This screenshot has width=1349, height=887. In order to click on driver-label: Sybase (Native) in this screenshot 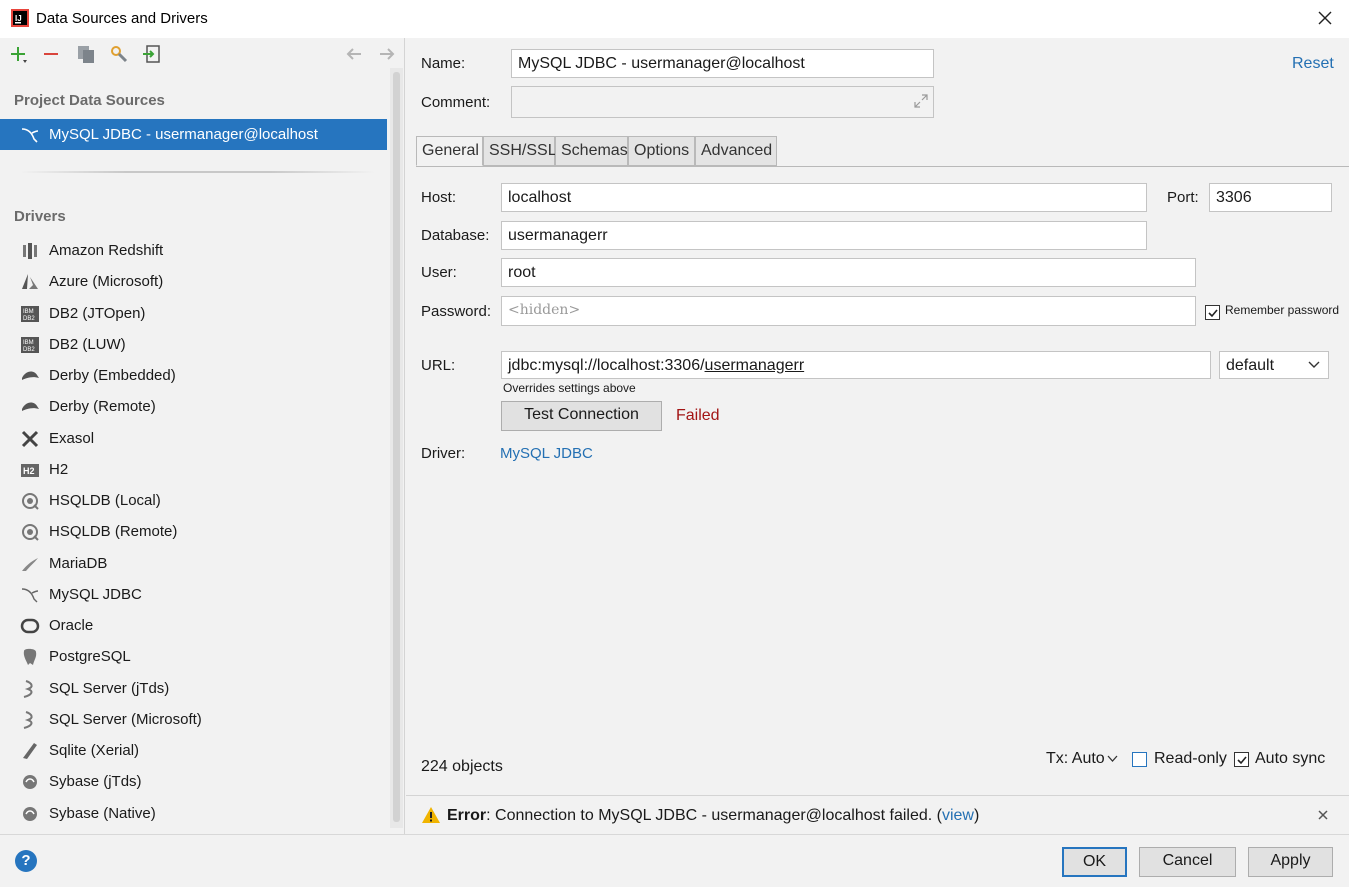, I will do `click(102, 813)`.